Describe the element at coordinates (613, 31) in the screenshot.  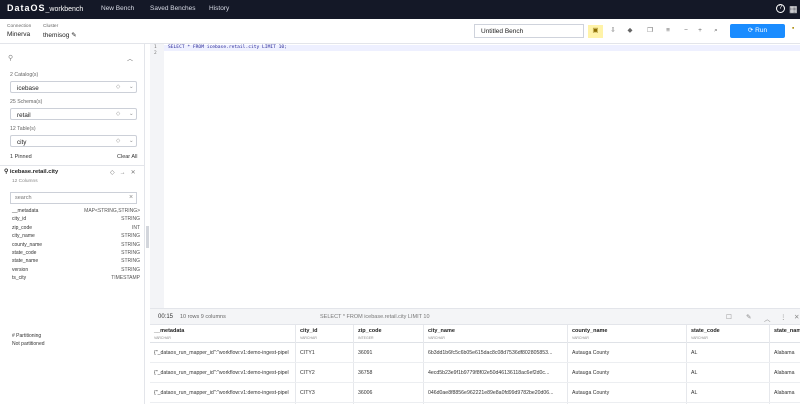
I see `download-icon: ⇩` at that location.